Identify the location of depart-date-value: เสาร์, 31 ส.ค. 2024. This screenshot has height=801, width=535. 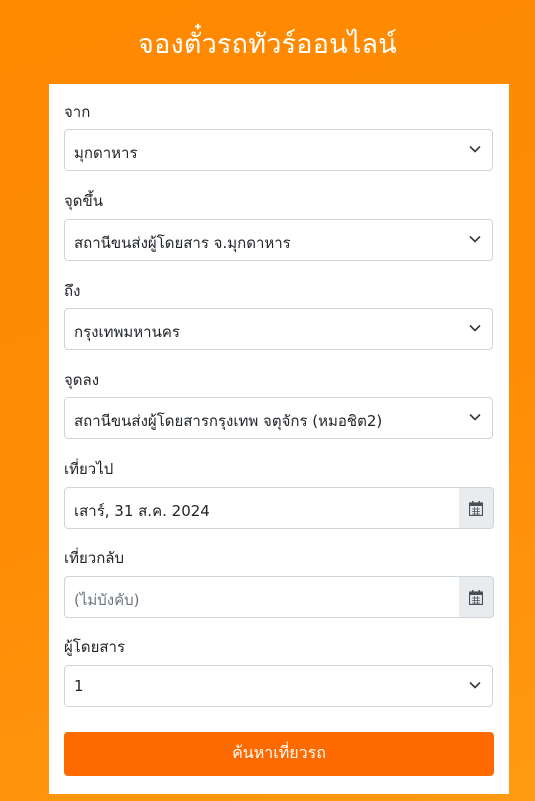
(142, 511).